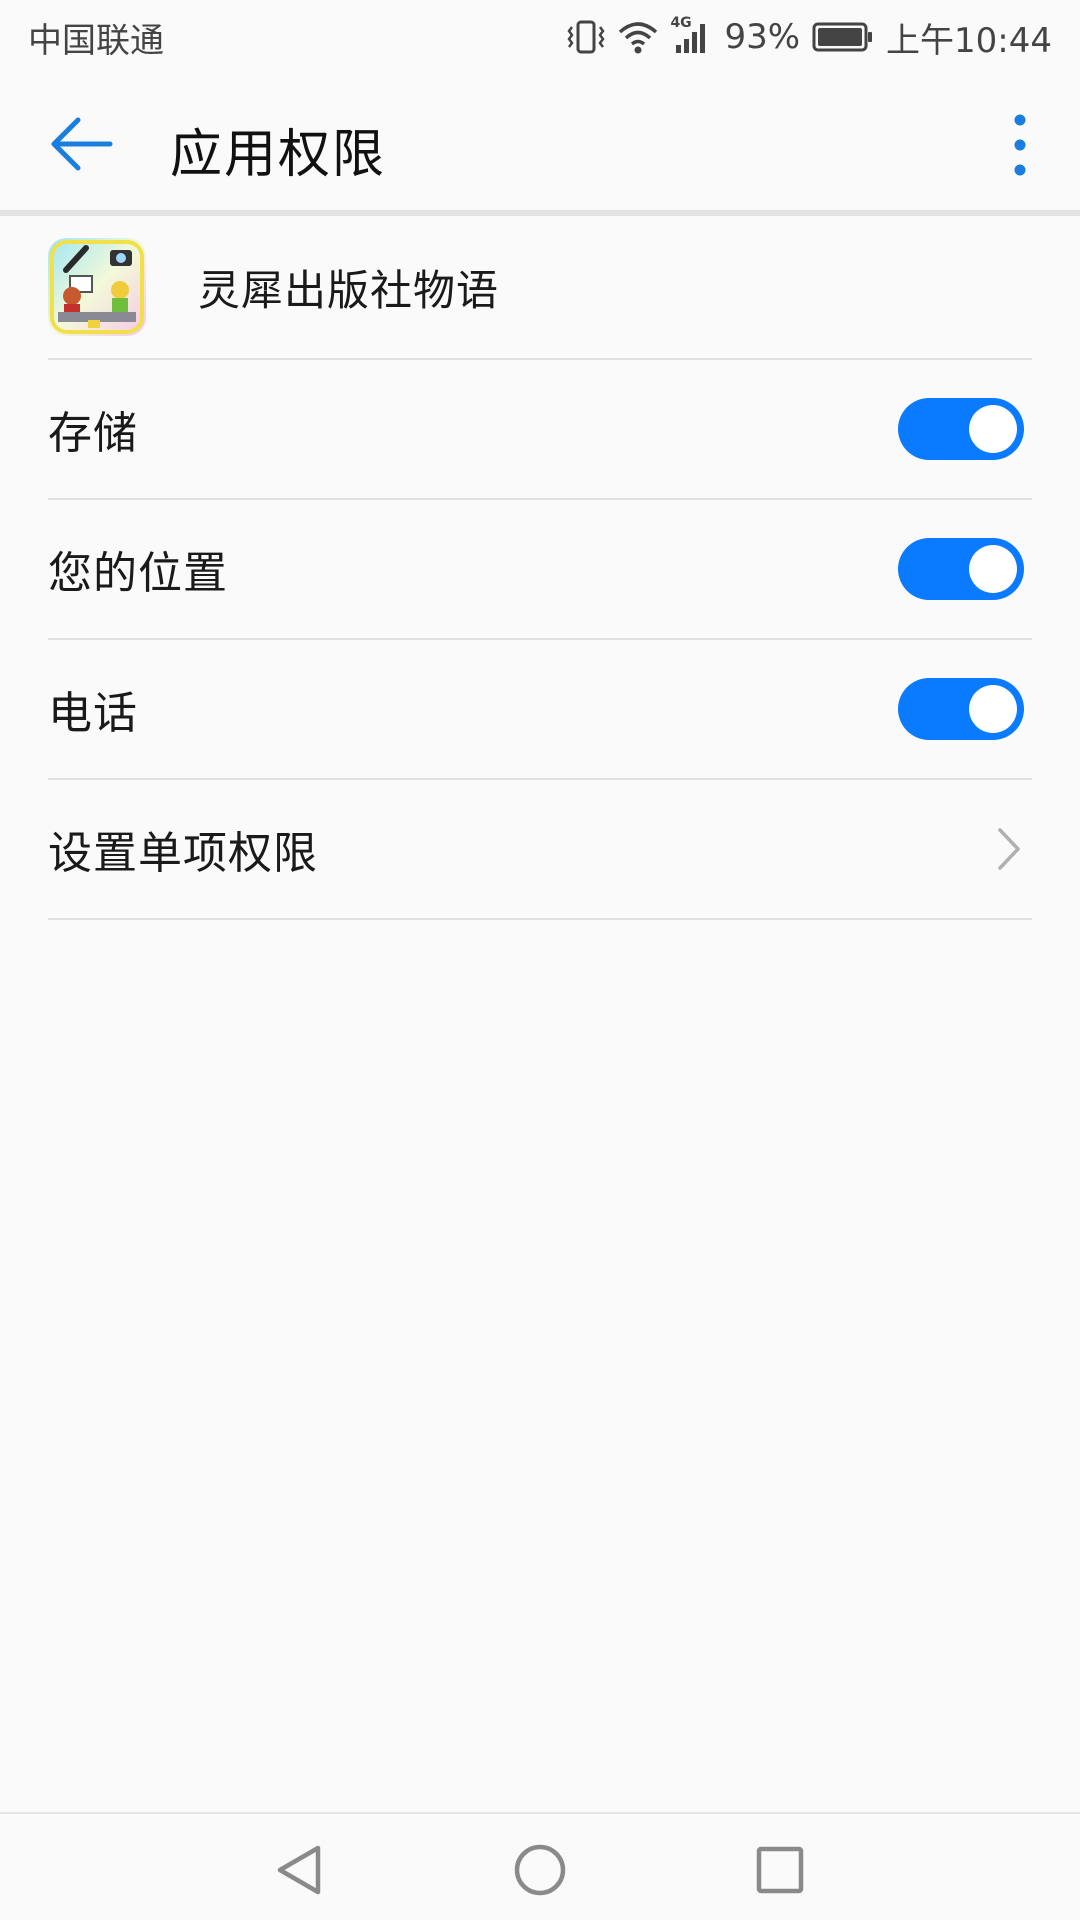 This screenshot has width=1080, height=1920. Describe the element at coordinates (540, 430) in the screenshot. I see `permission-row-storage: 存储` at that location.